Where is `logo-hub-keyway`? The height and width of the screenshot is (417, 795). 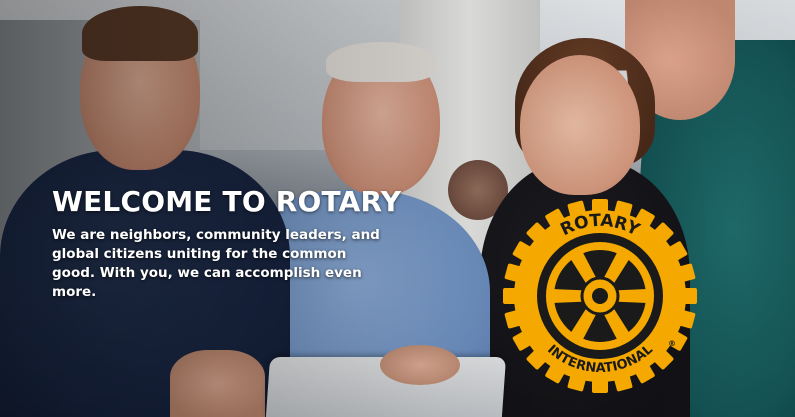 logo-hub-keyway is located at coordinates (600, 296).